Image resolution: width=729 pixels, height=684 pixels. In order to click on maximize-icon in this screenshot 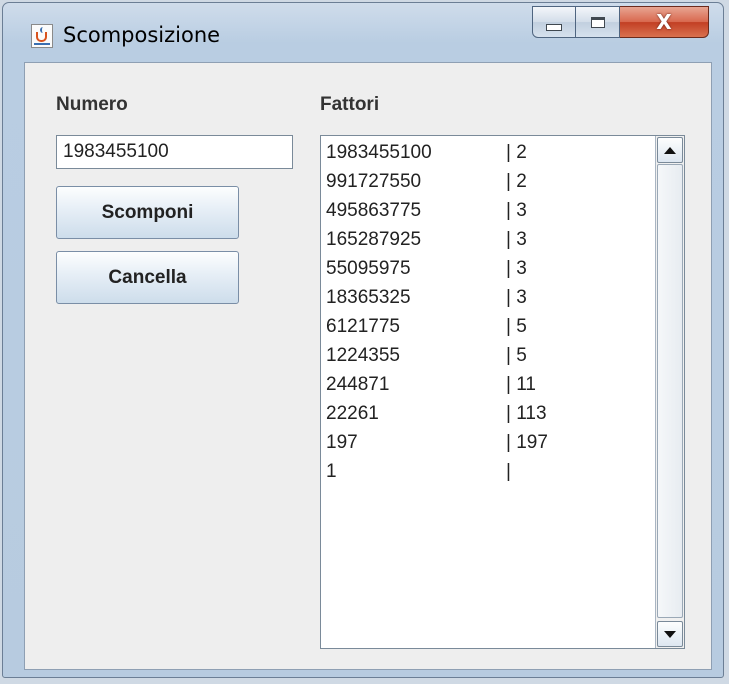, I will do `click(597, 22)`.